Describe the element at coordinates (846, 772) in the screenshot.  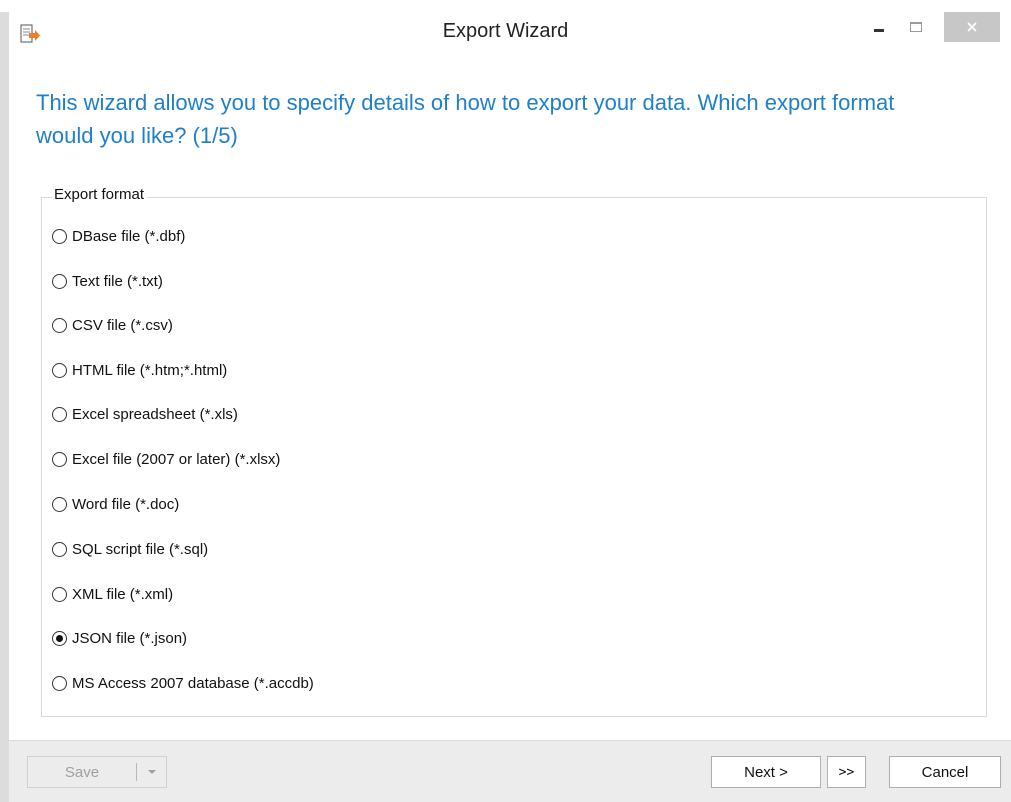
I see `skip-to-end-button: >>` at that location.